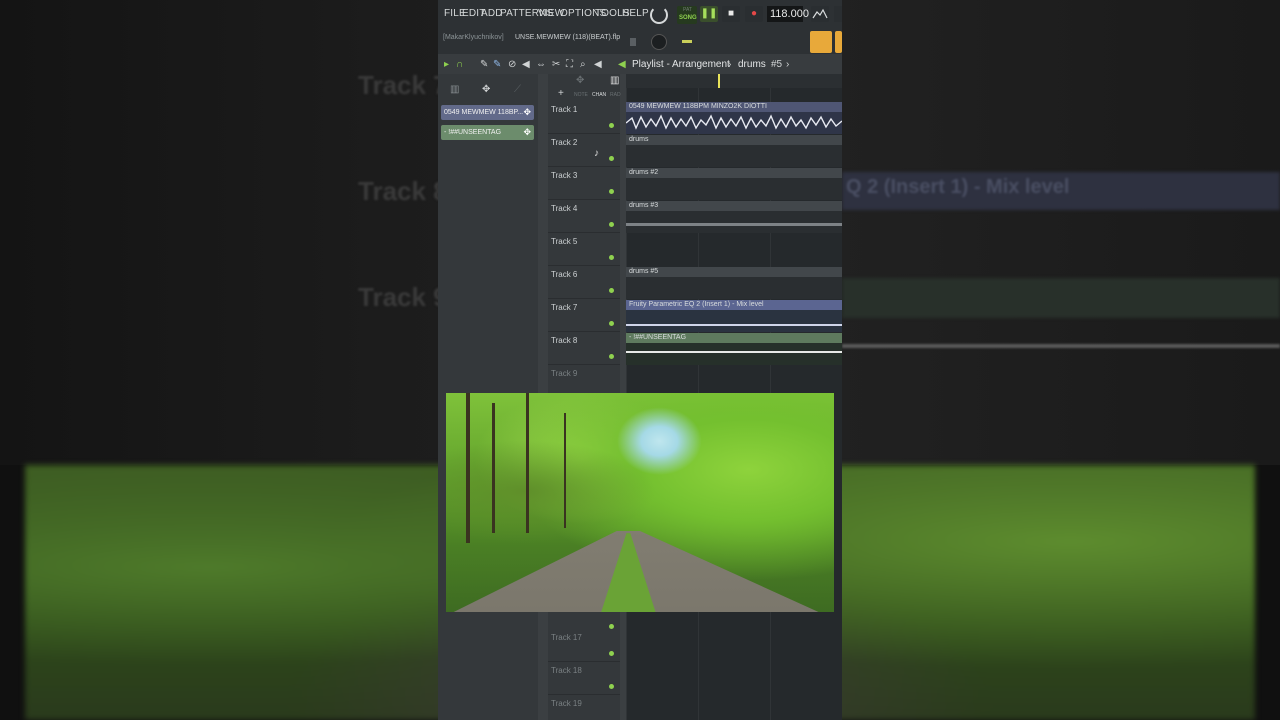 Image resolution: width=1280 pixels, height=720 pixels. What do you see at coordinates (580, 80) in the screenshot?
I see `ruler-move-icon: ✥` at bounding box center [580, 80].